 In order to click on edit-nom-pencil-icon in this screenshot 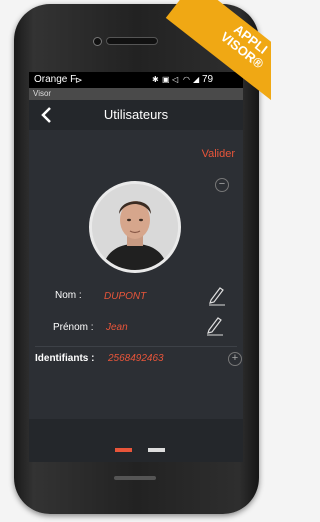, I will do `click(216, 295)`.